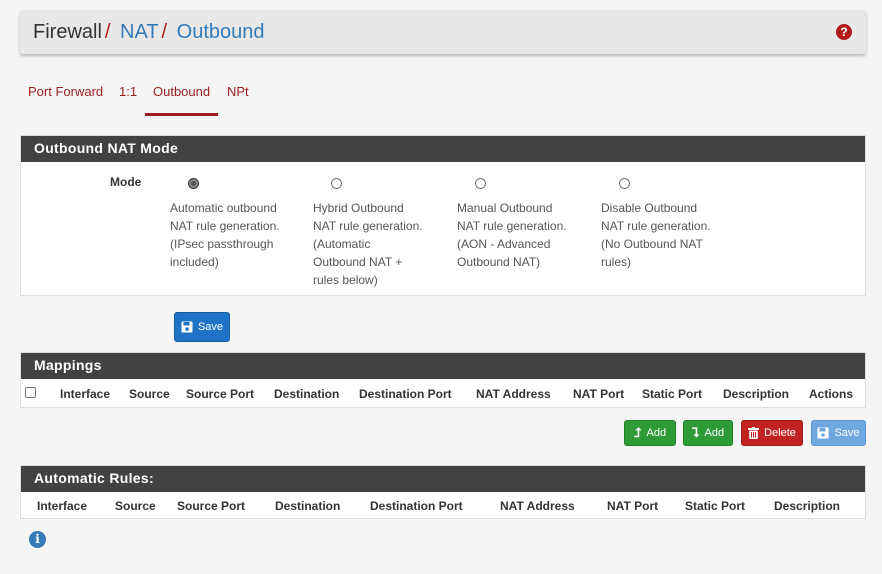 The width and height of the screenshot is (882, 574). What do you see at coordinates (139, 32) in the screenshot?
I see `breadcrumb-nat-link: NAT` at bounding box center [139, 32].